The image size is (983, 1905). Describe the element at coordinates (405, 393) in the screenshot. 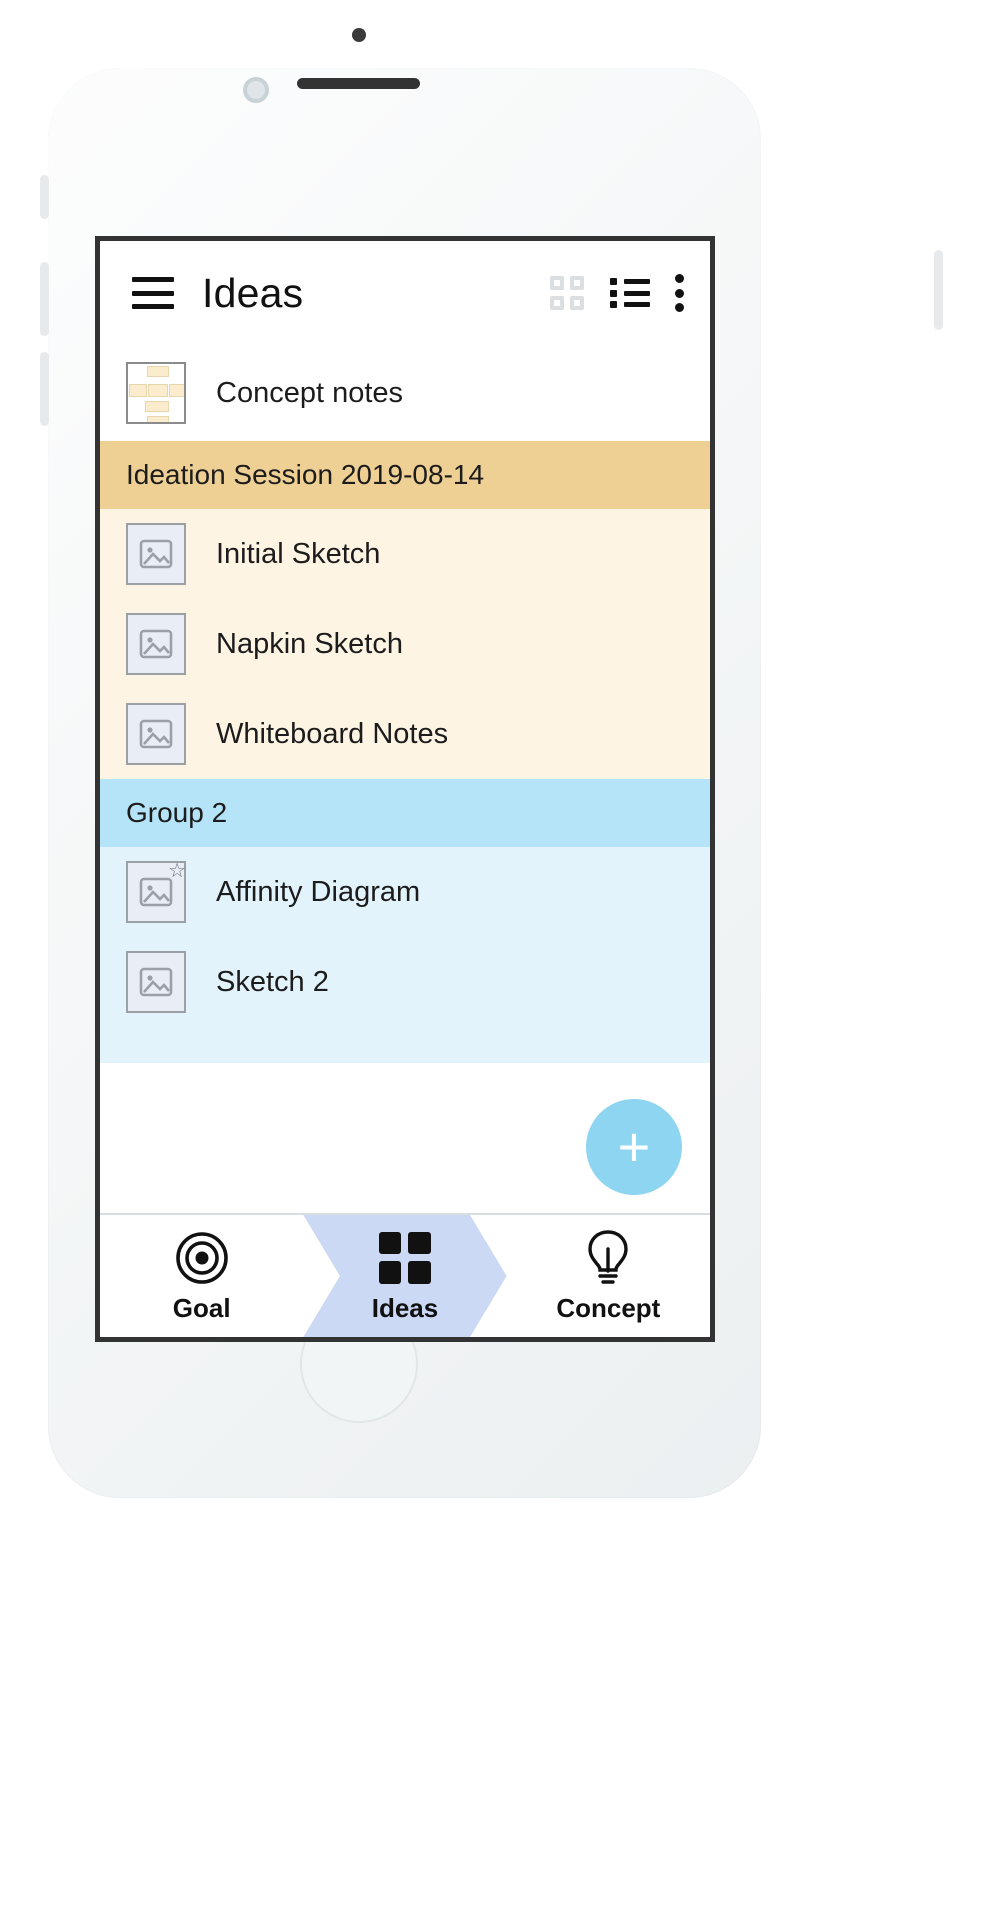

I see `list-item: Concept notes` at that location.